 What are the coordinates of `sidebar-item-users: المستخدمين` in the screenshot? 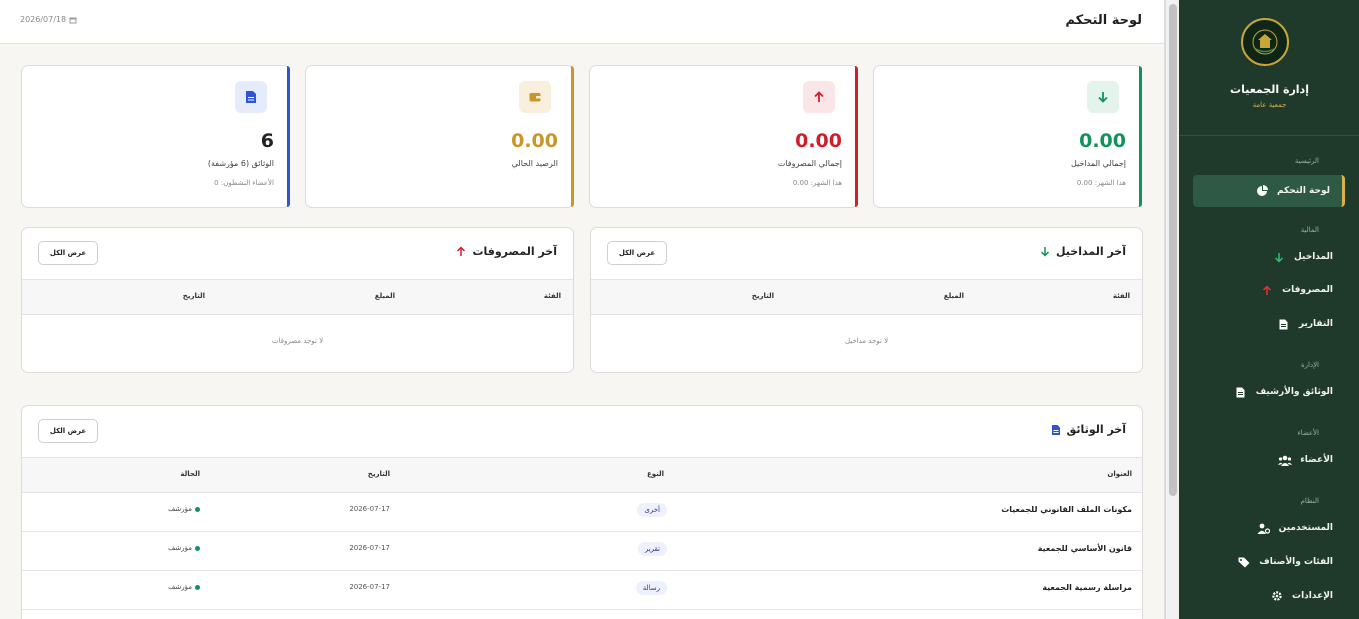 It's located at (1269, 528).